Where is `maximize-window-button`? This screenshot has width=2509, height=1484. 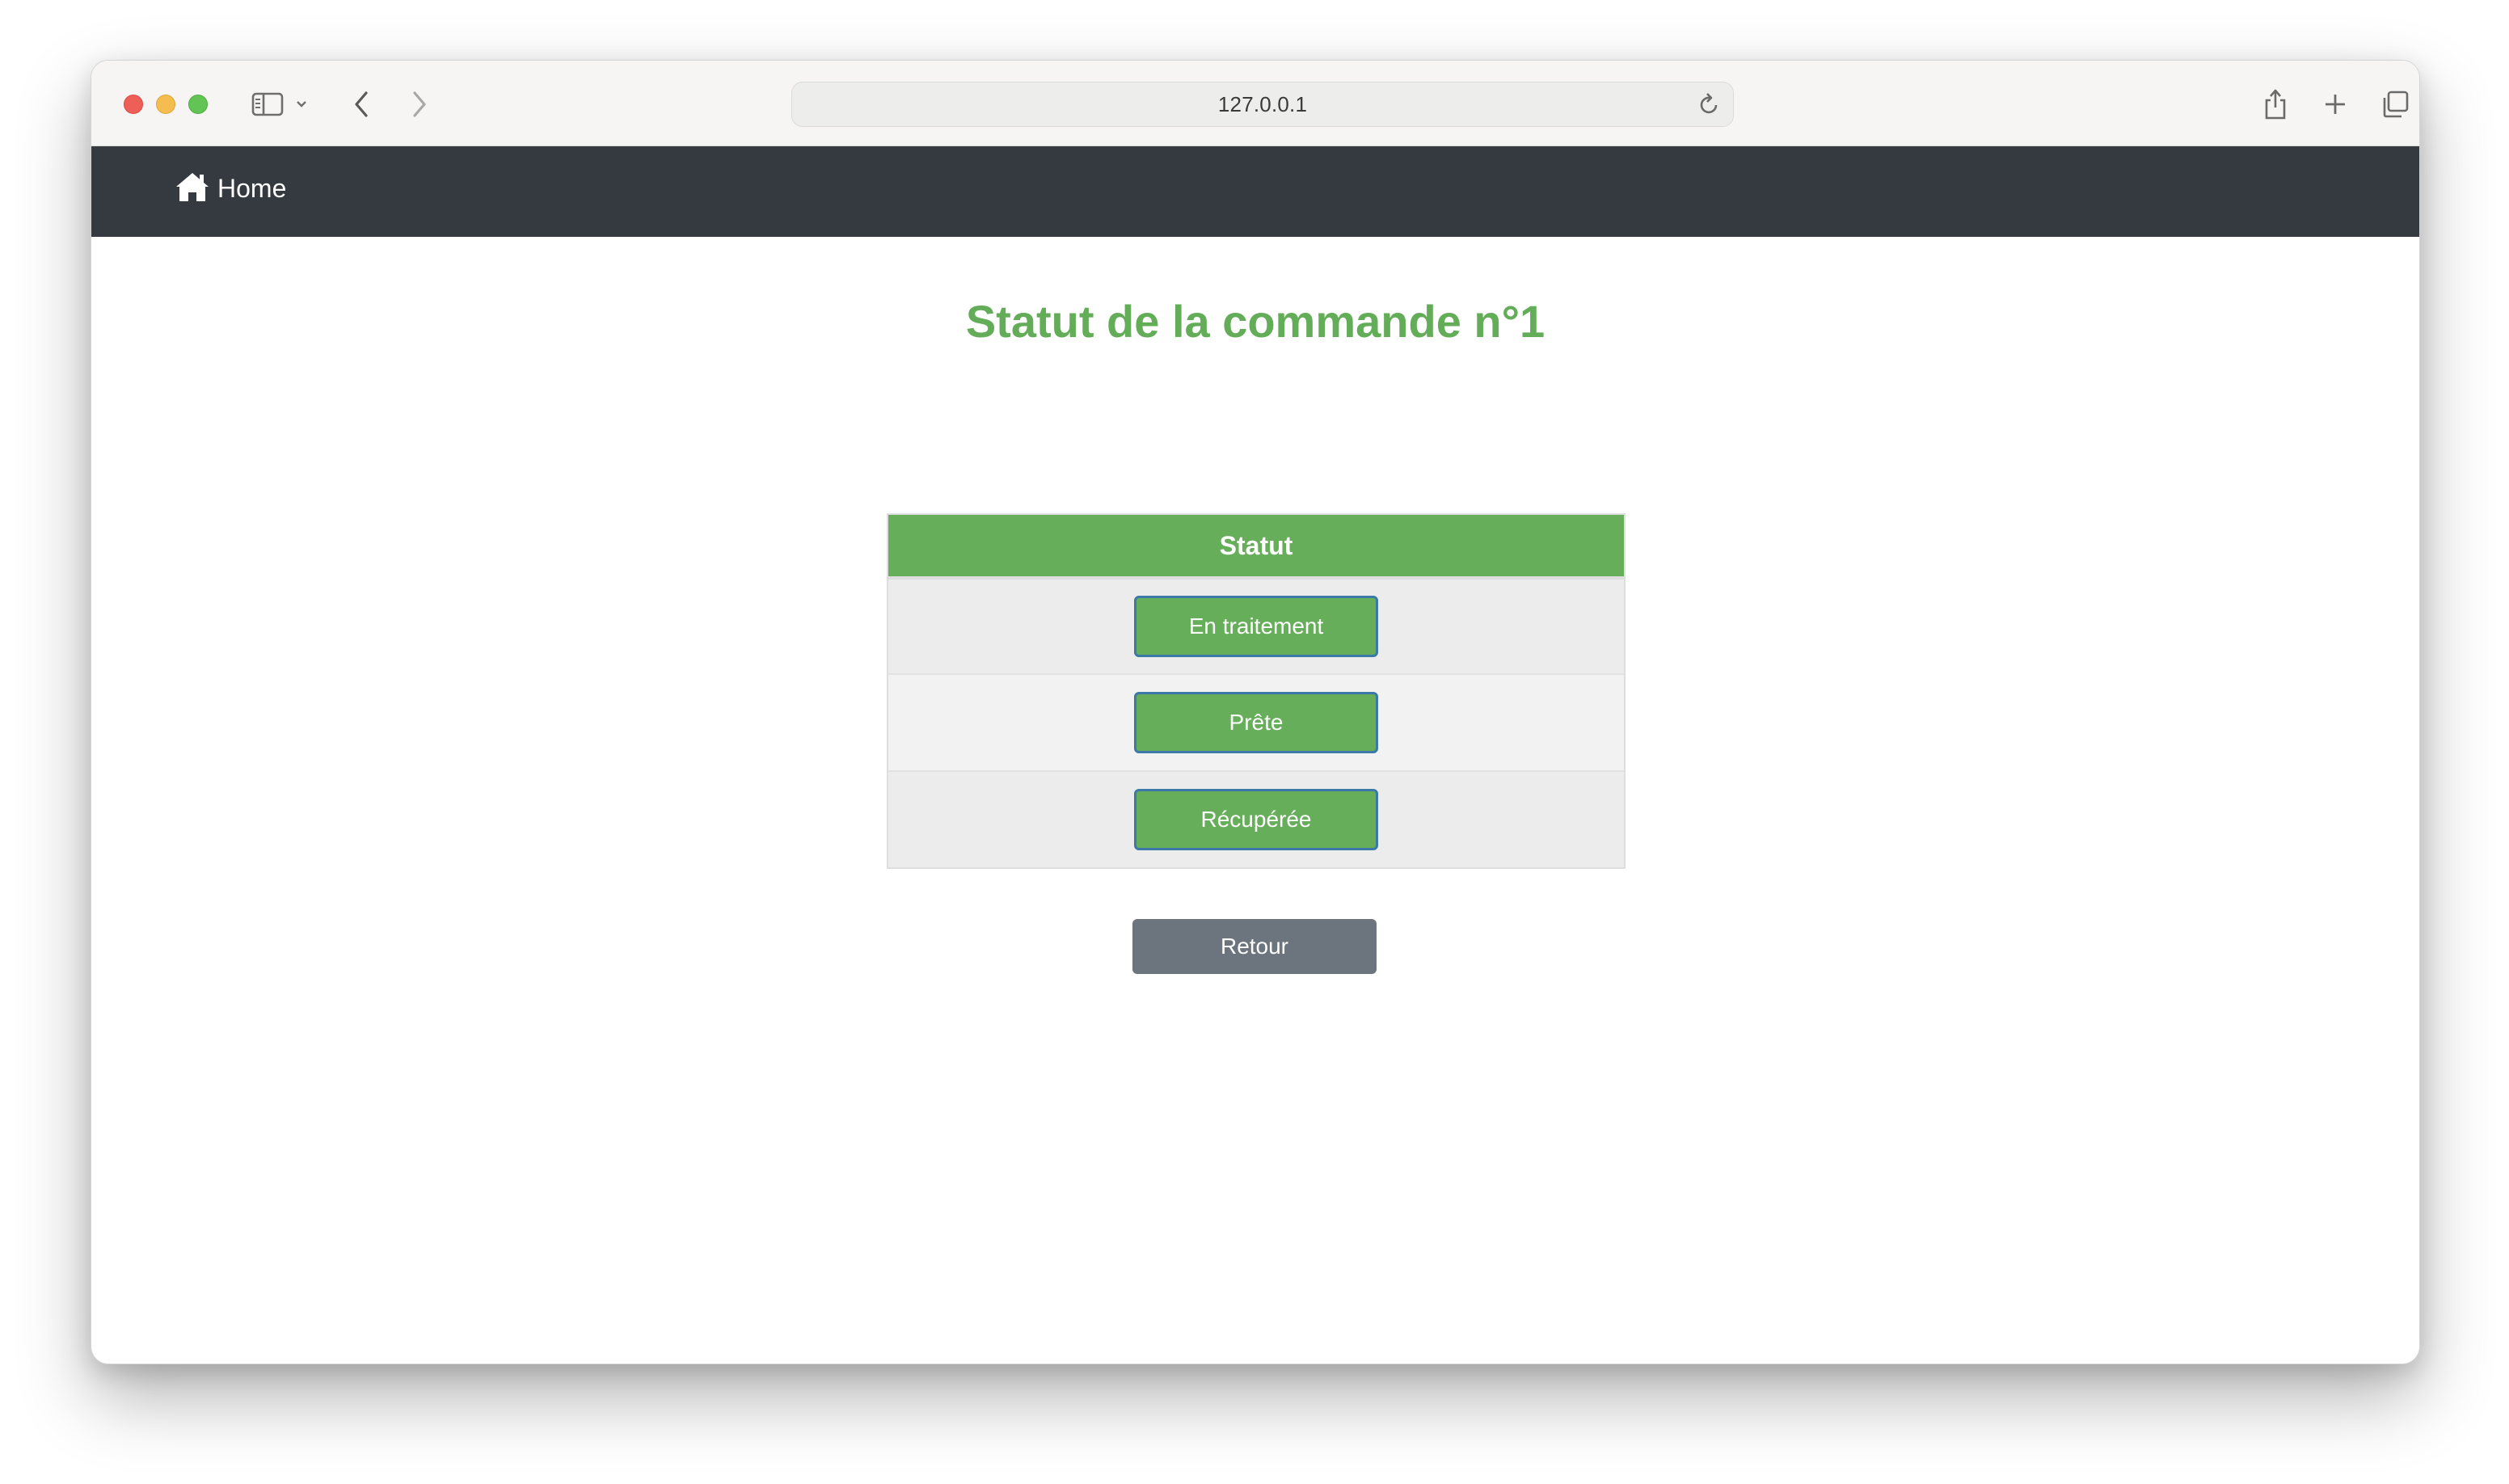
maximize-window-button is located at coordinates (198, 104).